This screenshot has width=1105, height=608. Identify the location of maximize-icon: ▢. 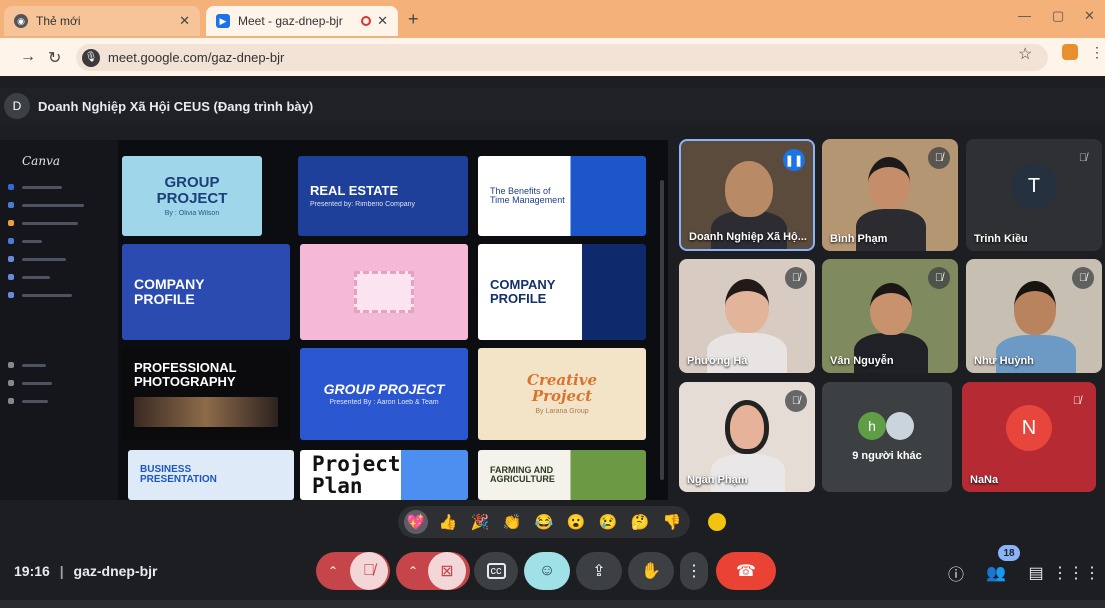
(1058, 16).